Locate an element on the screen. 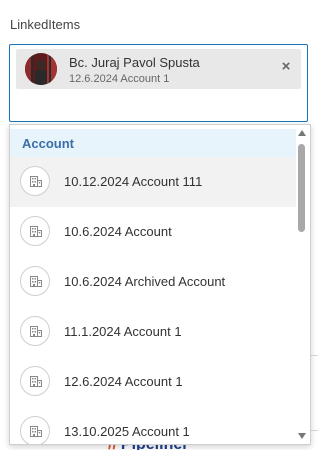  close-icon: × is located at coordinates (286, 66).